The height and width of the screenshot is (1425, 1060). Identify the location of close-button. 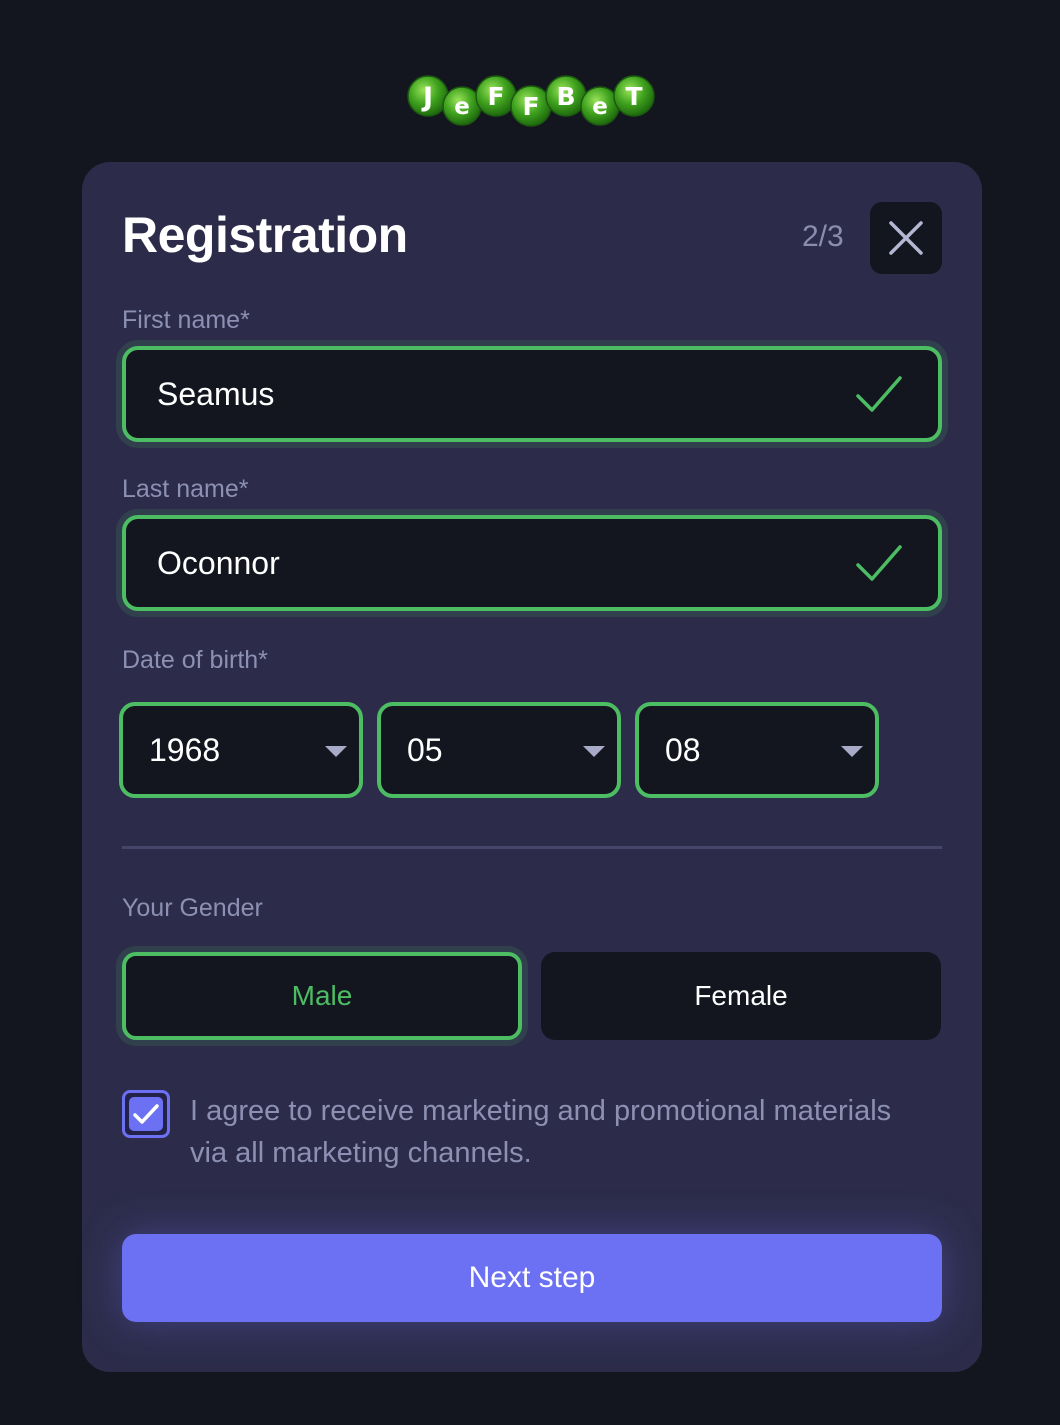
(906, 238).